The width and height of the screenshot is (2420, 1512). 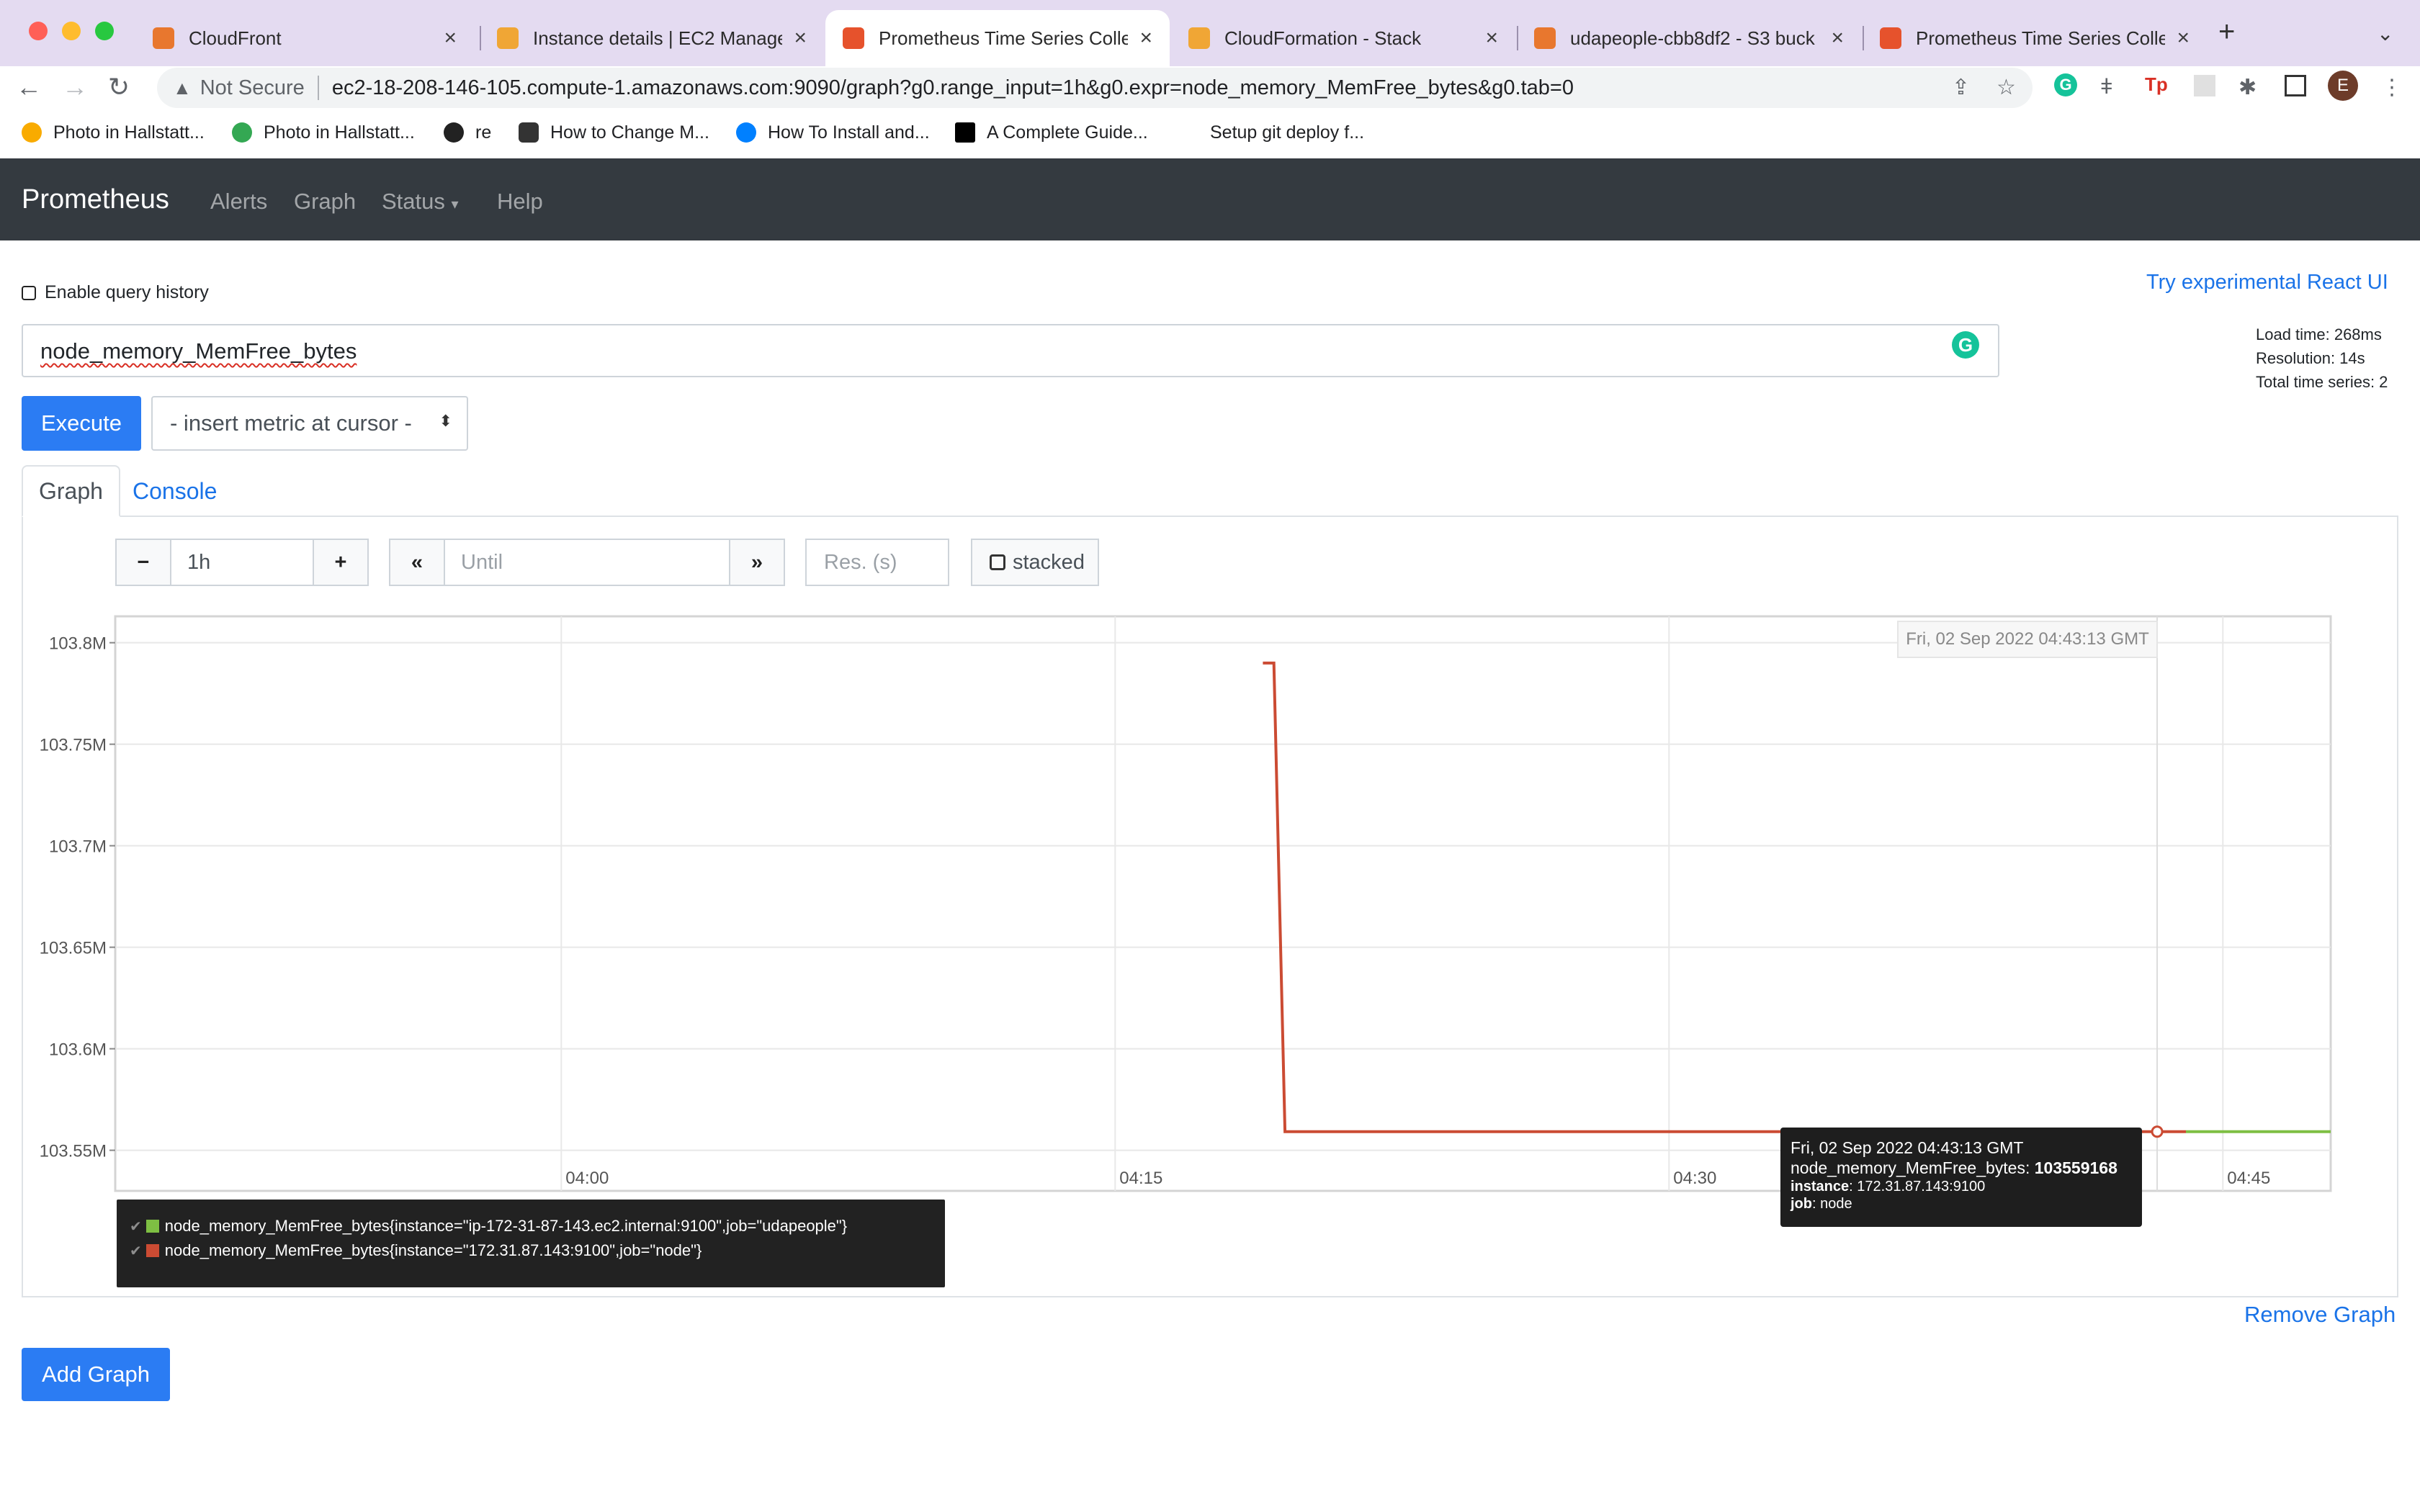 I want to click on y-tick-label: 103.6M, so click(x=78, y=1050).